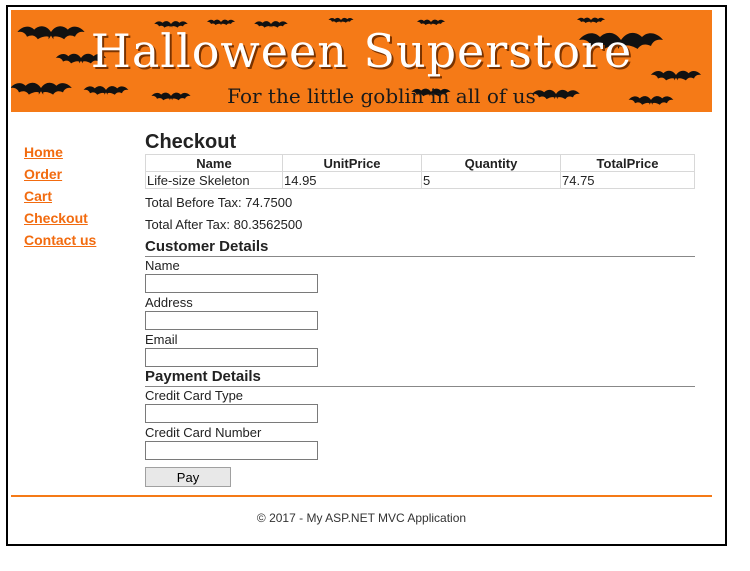  I want to click on cell-quantity: 5, so click(491, 180).